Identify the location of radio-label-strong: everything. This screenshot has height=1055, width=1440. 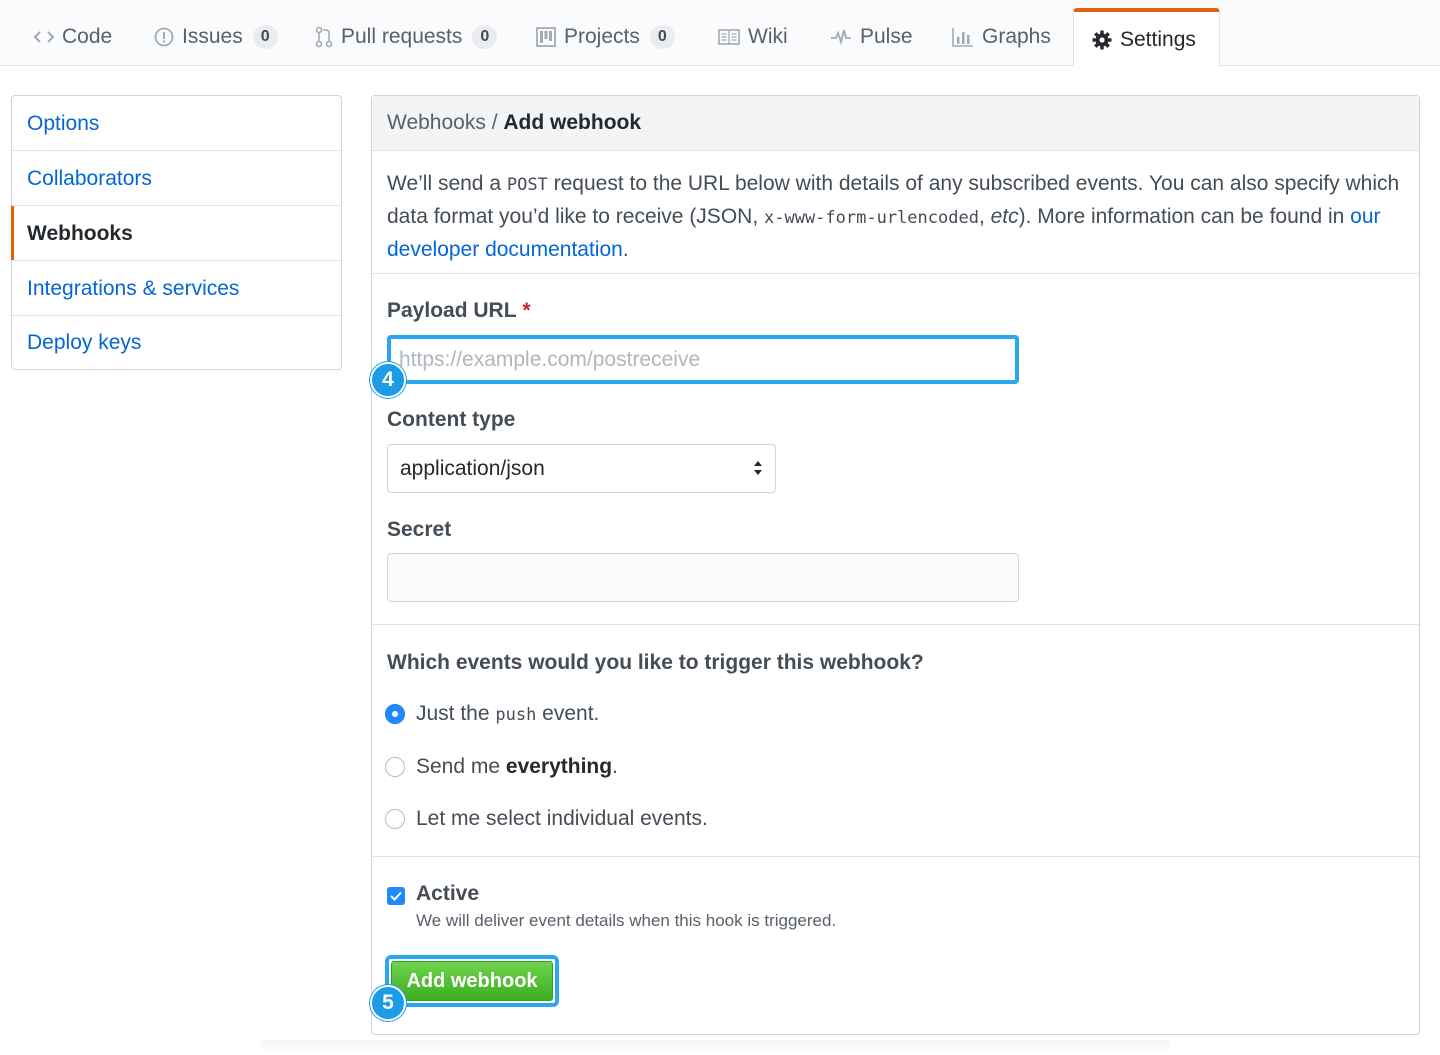
(559, 766).